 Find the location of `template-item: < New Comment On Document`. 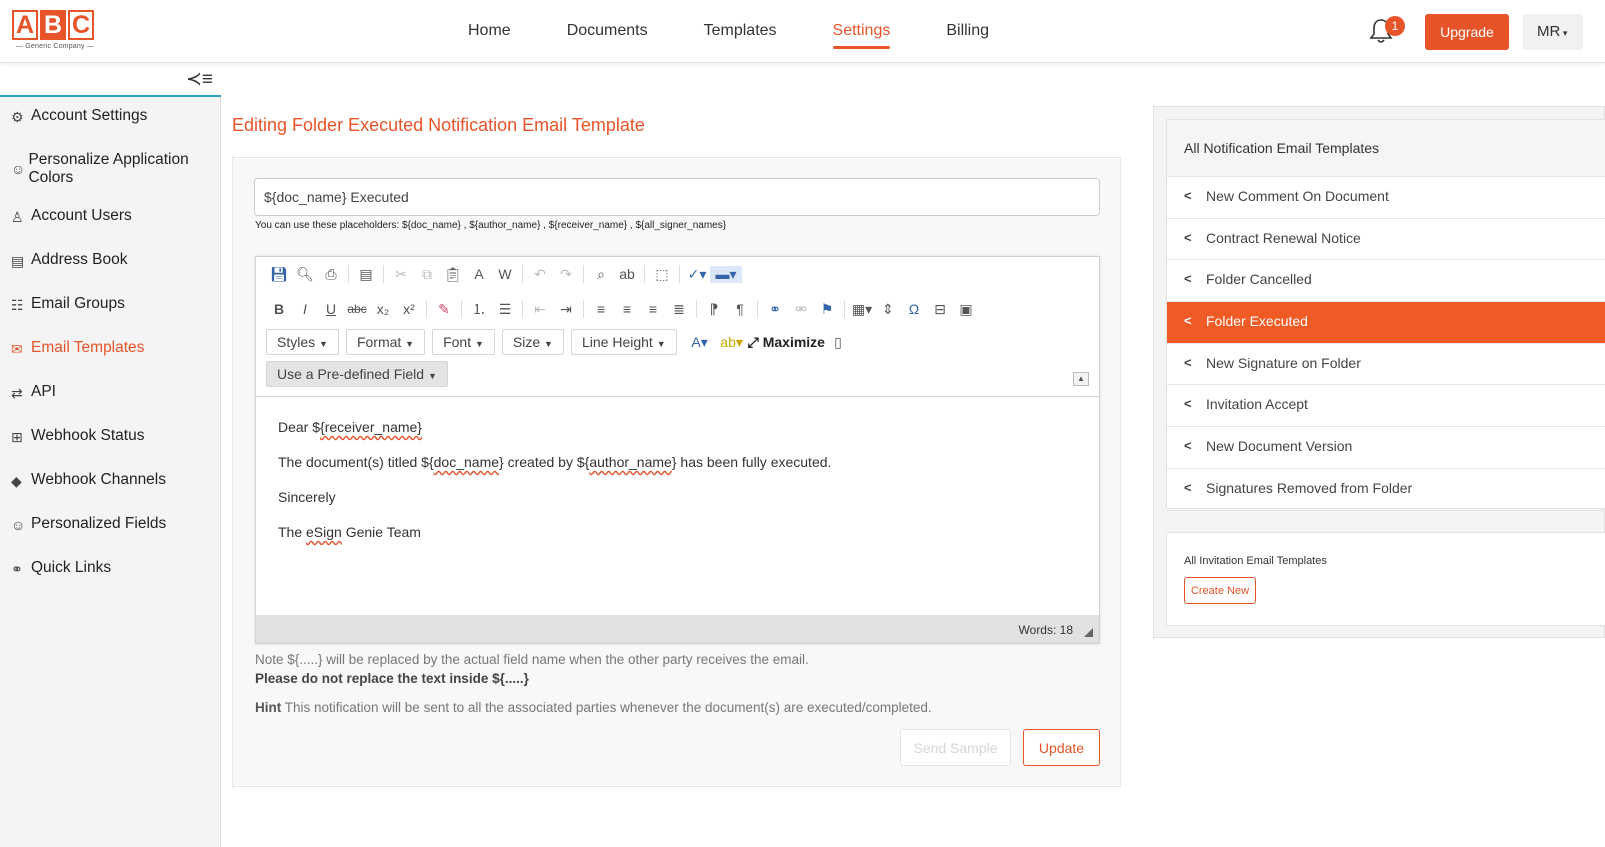

template-item: < New Comment On Document is located at coordinates (1386, 198).